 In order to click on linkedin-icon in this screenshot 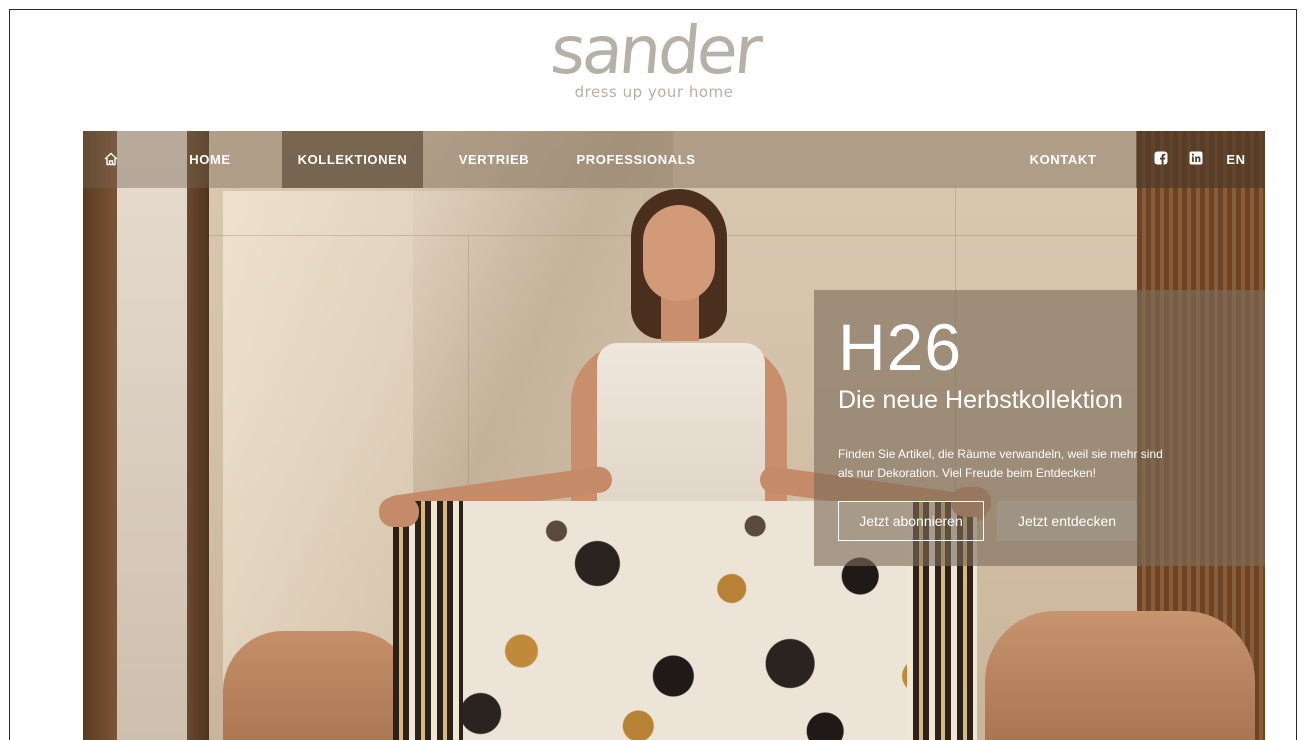, I will do `click(1197, 159)`.